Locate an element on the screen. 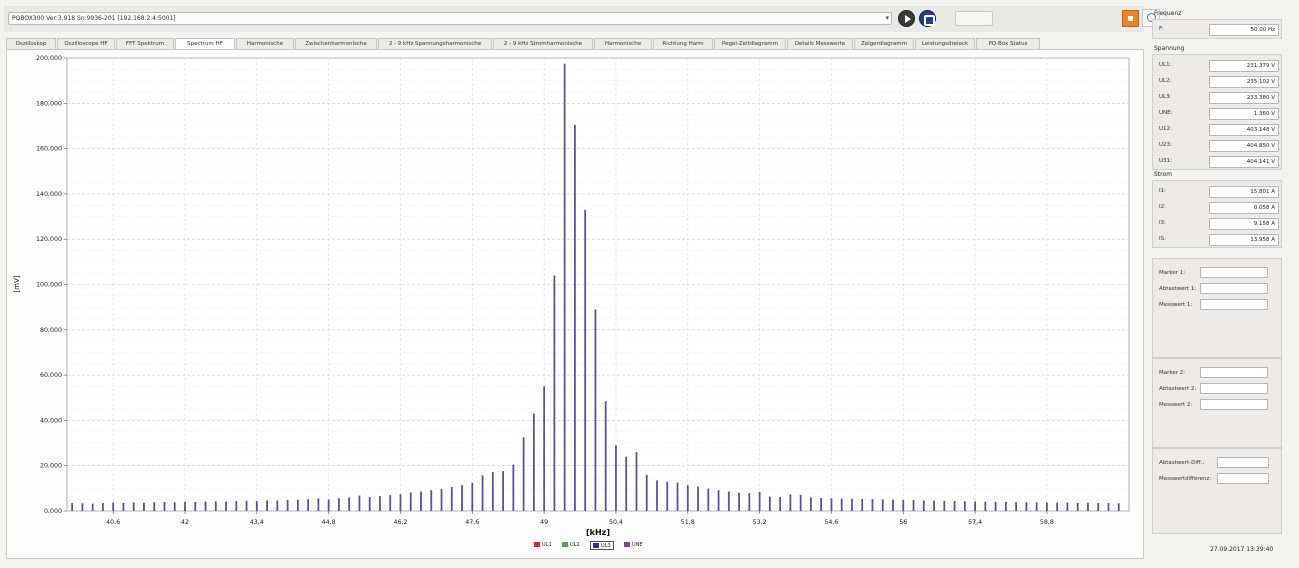 This screenshot has width=1299, height=568. strom-row: I3: 9.158 A is located at coordinates (1218, 224).